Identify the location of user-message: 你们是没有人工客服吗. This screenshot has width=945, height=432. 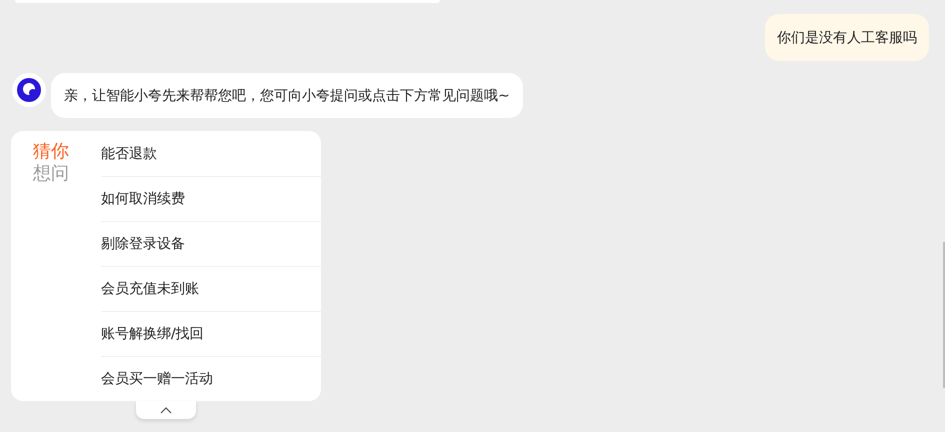
(847, 37).